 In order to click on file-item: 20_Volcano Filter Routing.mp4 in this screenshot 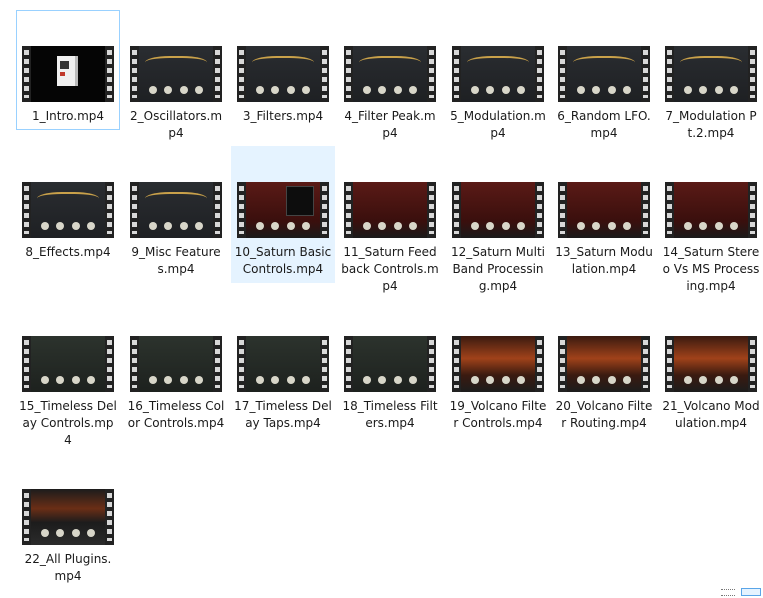, I will do `click(604, 368)`.